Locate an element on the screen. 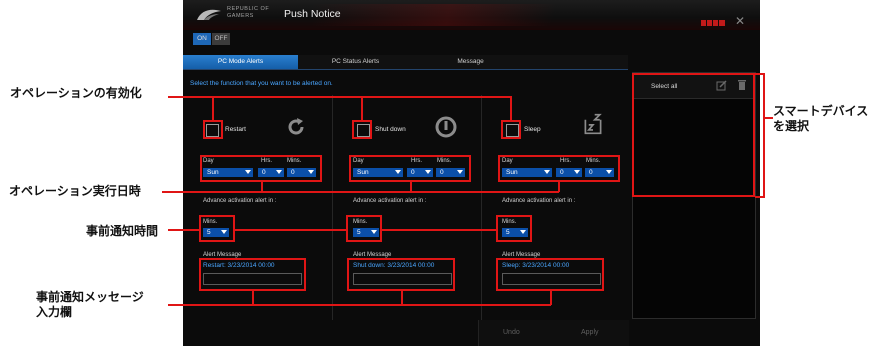 Image resolution: width=878 pixels, height=346 pixels. title-bar: REPUBLIC OF GAMERS Push Notice ✕ is located at coordinates (471, 15).